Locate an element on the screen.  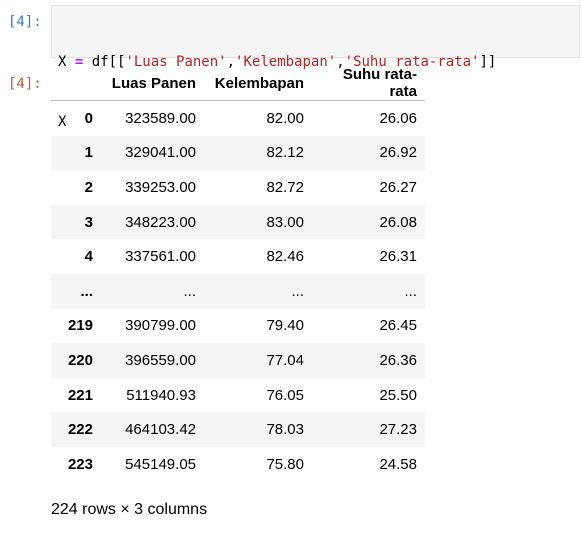
table-row: 222 464103.42 78.03 27.23 is located at coordinates (238, 429).